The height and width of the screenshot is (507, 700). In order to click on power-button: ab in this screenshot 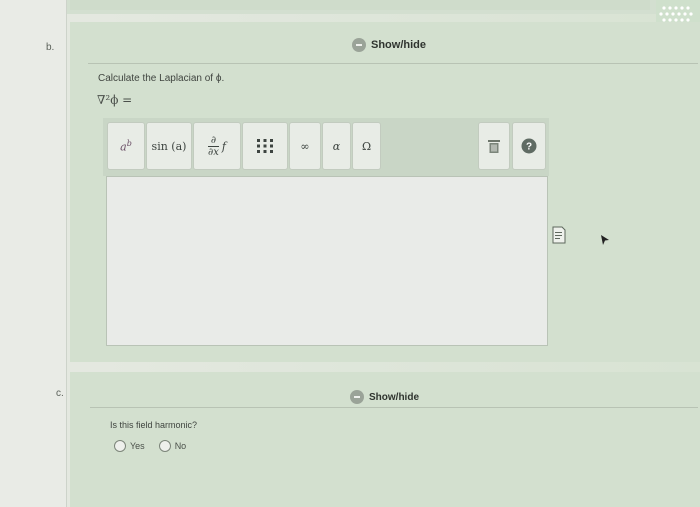, I will do `click(126, 146)`.